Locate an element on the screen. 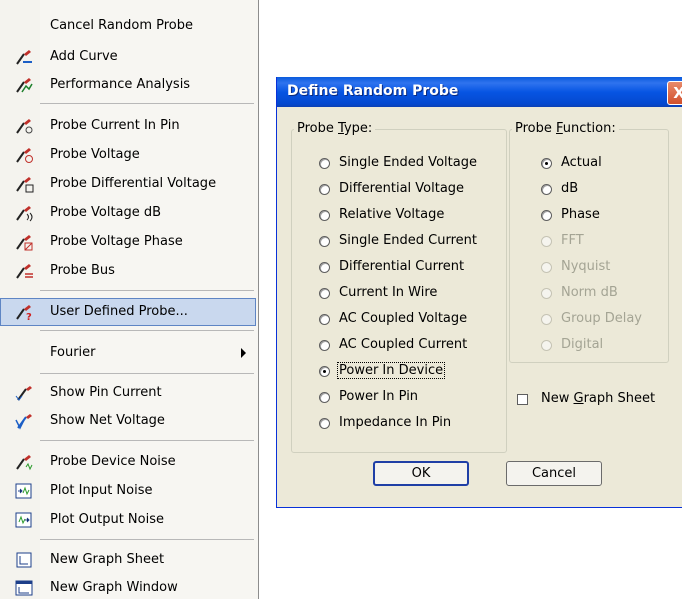 The height and width of the screenshot is (602, 682). new-graph-sheet-label: New Graph Sheet is located at coordinates (598, 398).